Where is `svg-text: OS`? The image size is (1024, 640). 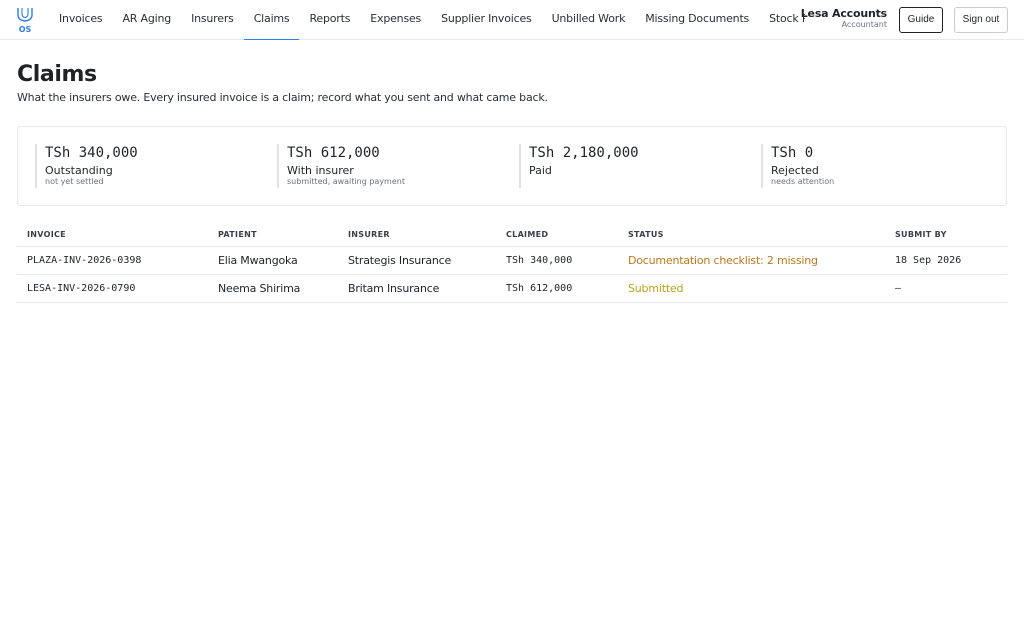
svg-text: OS is located at coordinates (25, 29).